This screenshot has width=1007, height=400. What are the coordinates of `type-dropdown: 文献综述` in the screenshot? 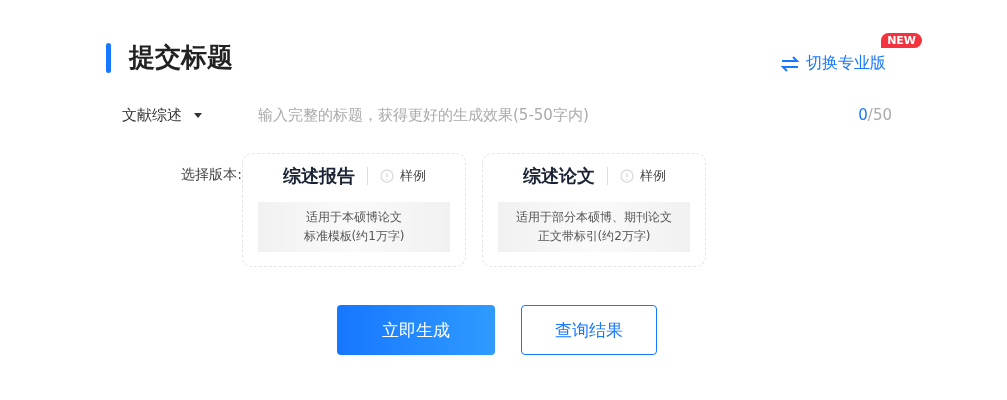 It's located at (189, 115).